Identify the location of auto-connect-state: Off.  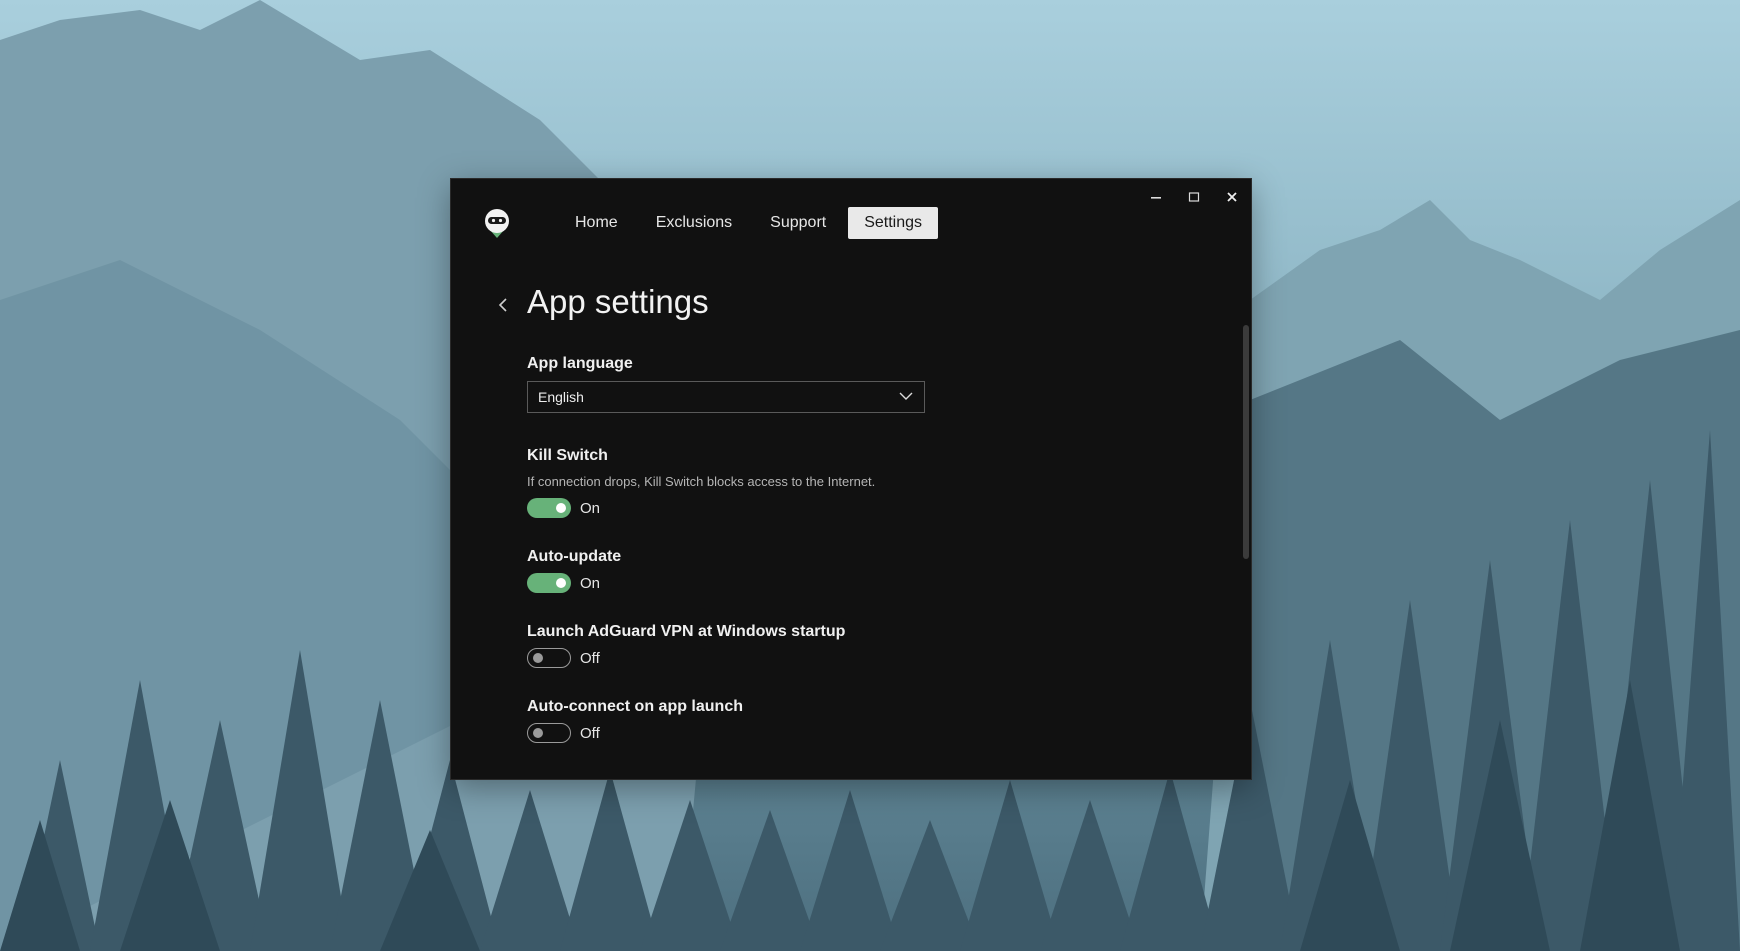
(590, 733).